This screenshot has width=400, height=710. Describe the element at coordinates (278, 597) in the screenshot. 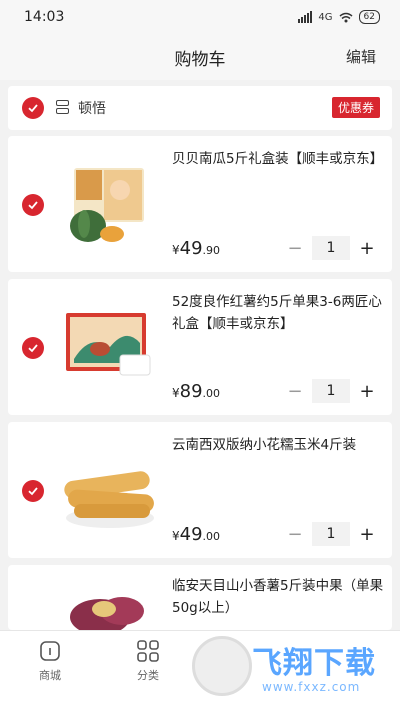

I see `item-title: 临安天目山小香薯5斤装中果（单果50g以上）` at that location.